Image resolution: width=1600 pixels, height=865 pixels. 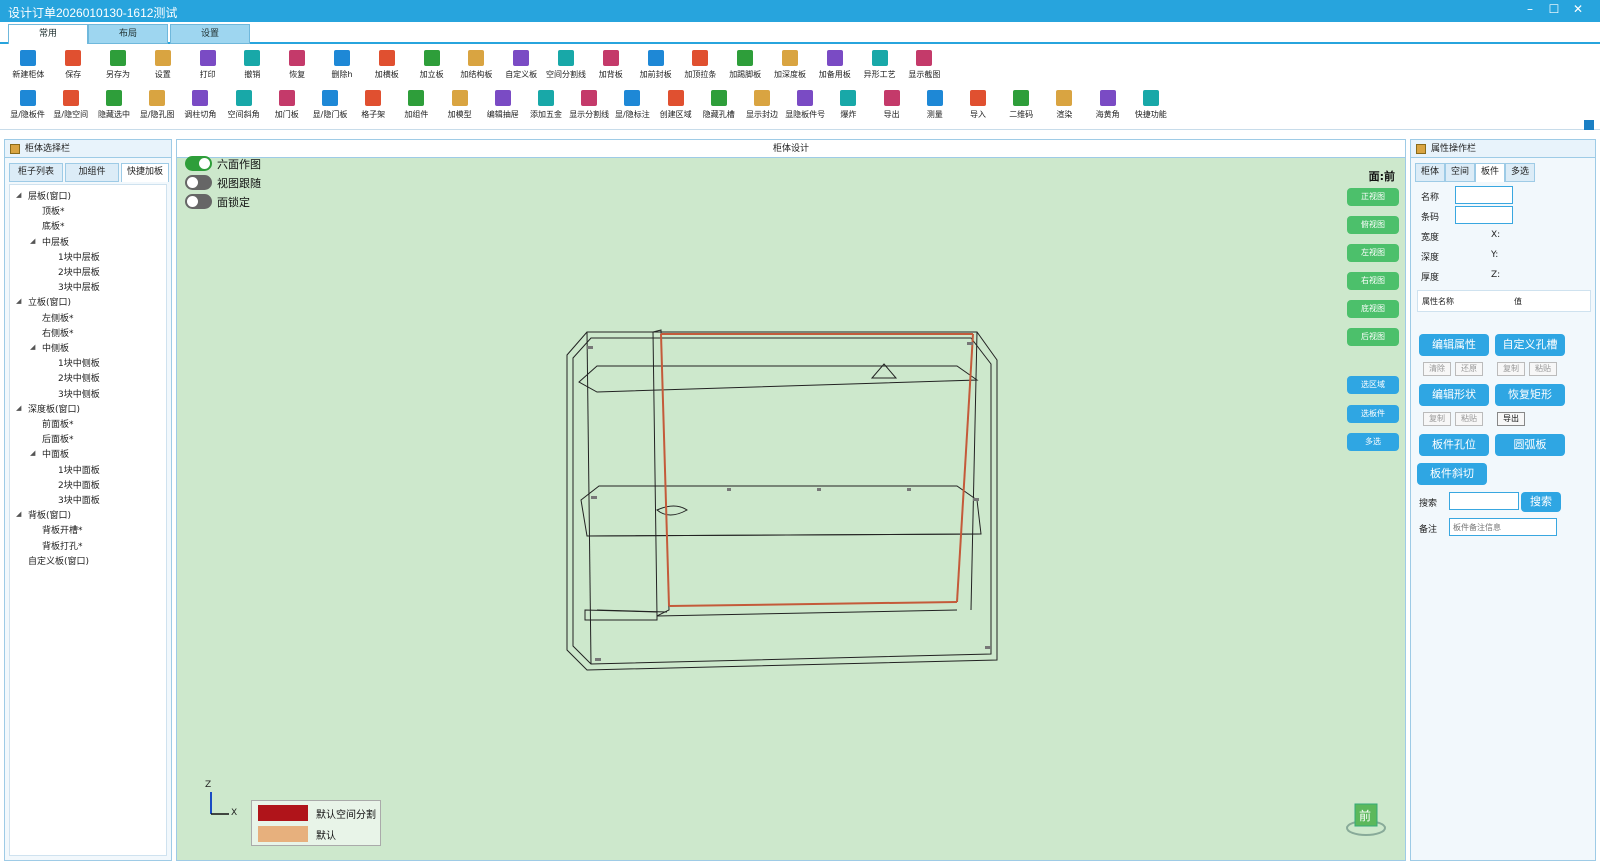 I want to click on new-cabinet-button: 新建柜体, so click(x=28, y=67).